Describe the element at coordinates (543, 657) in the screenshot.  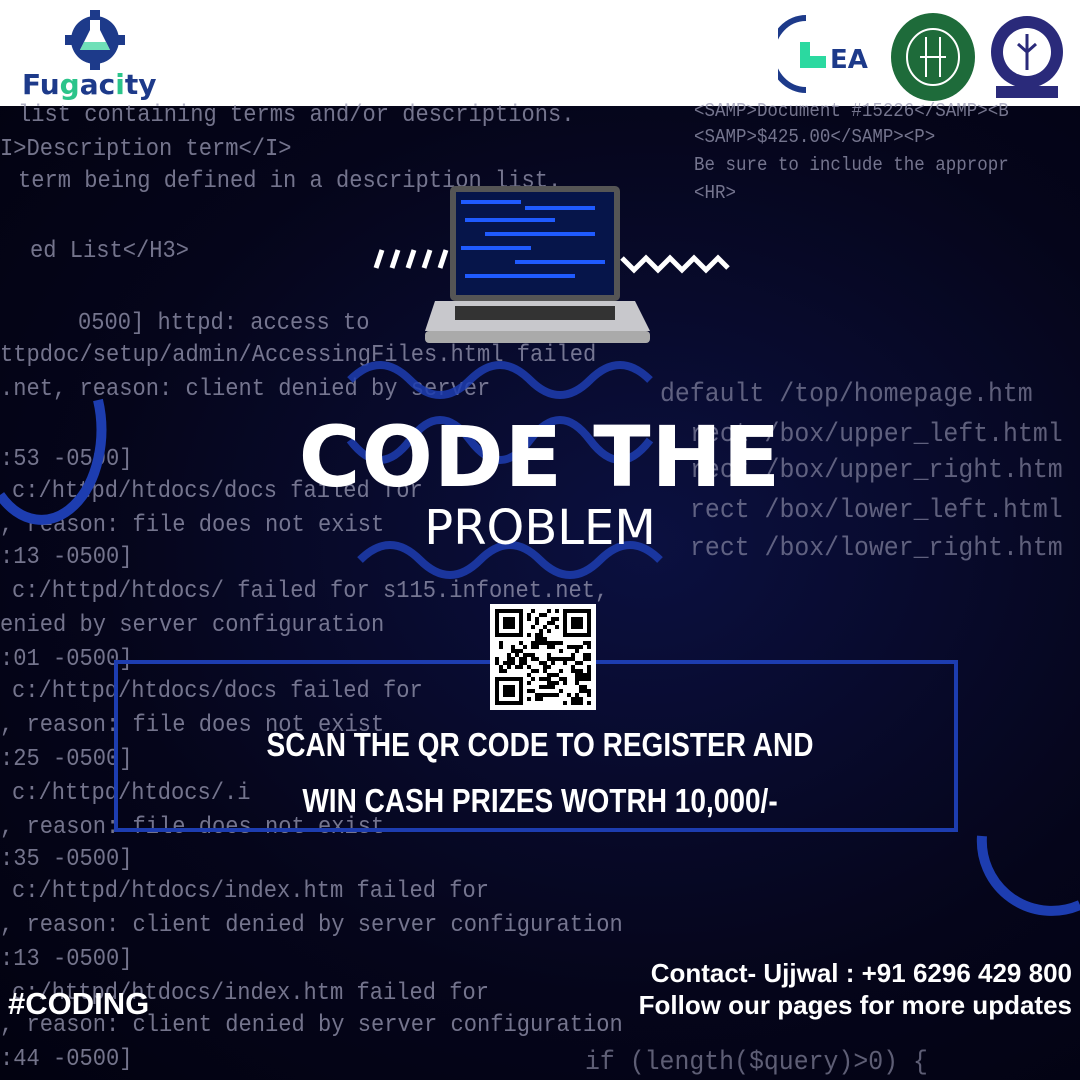
I see `registration-qr-code` at that location.